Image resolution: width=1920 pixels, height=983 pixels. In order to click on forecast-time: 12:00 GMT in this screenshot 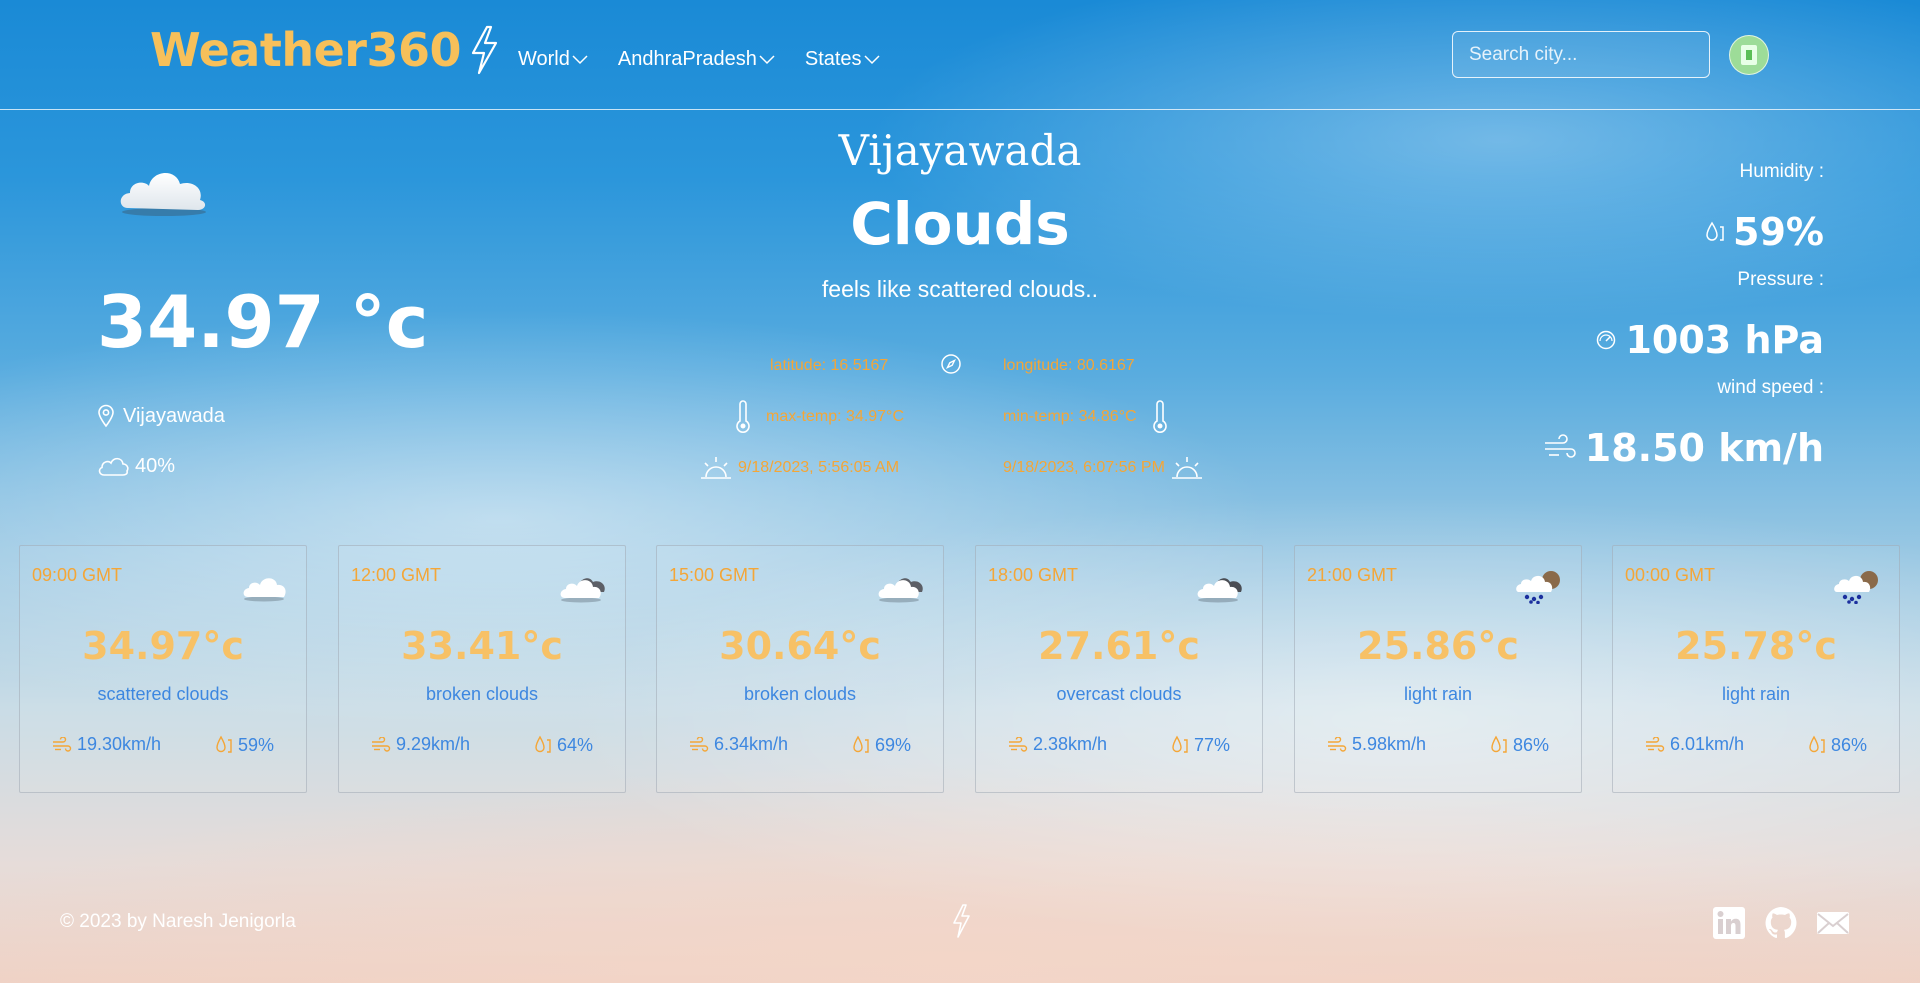, I will do `click(396, 575)`.